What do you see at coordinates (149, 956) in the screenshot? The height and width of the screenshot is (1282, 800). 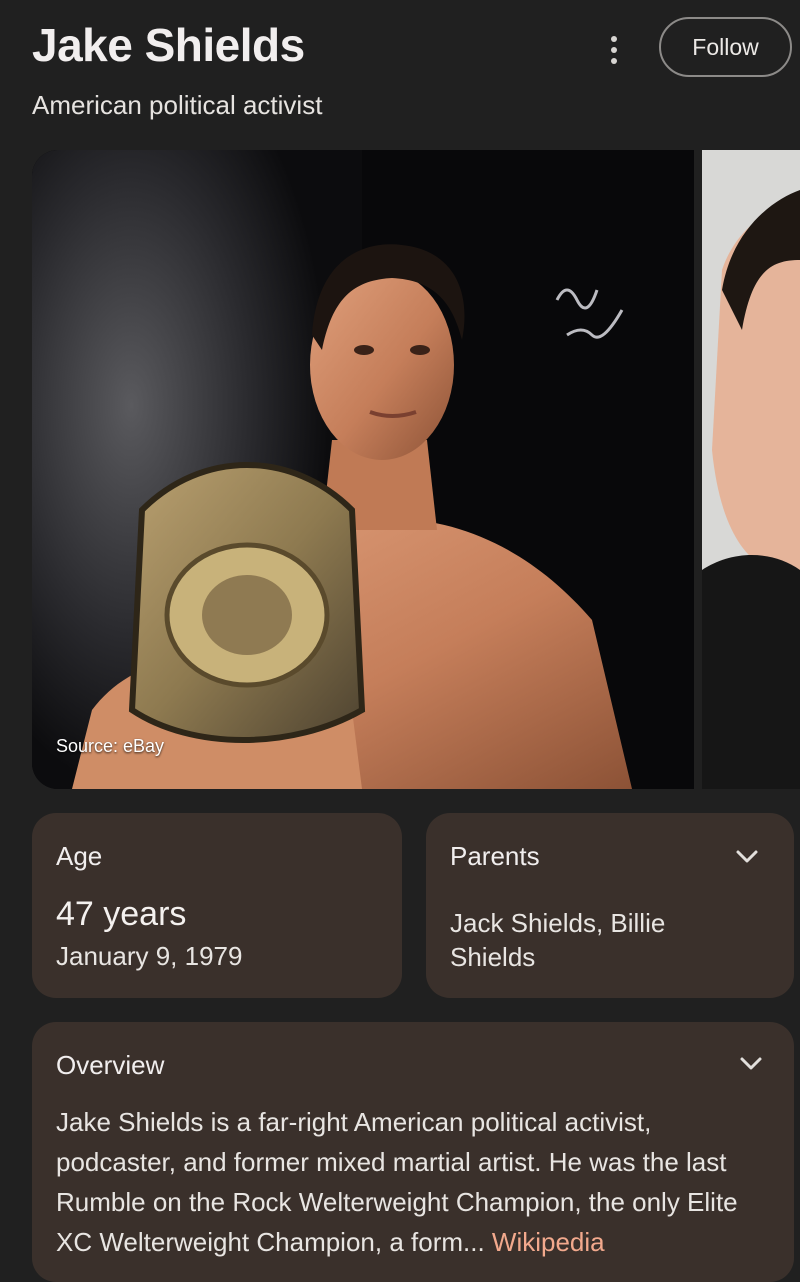 I see `birth-date: January 9, 1979` at bounding box center [149, 956].